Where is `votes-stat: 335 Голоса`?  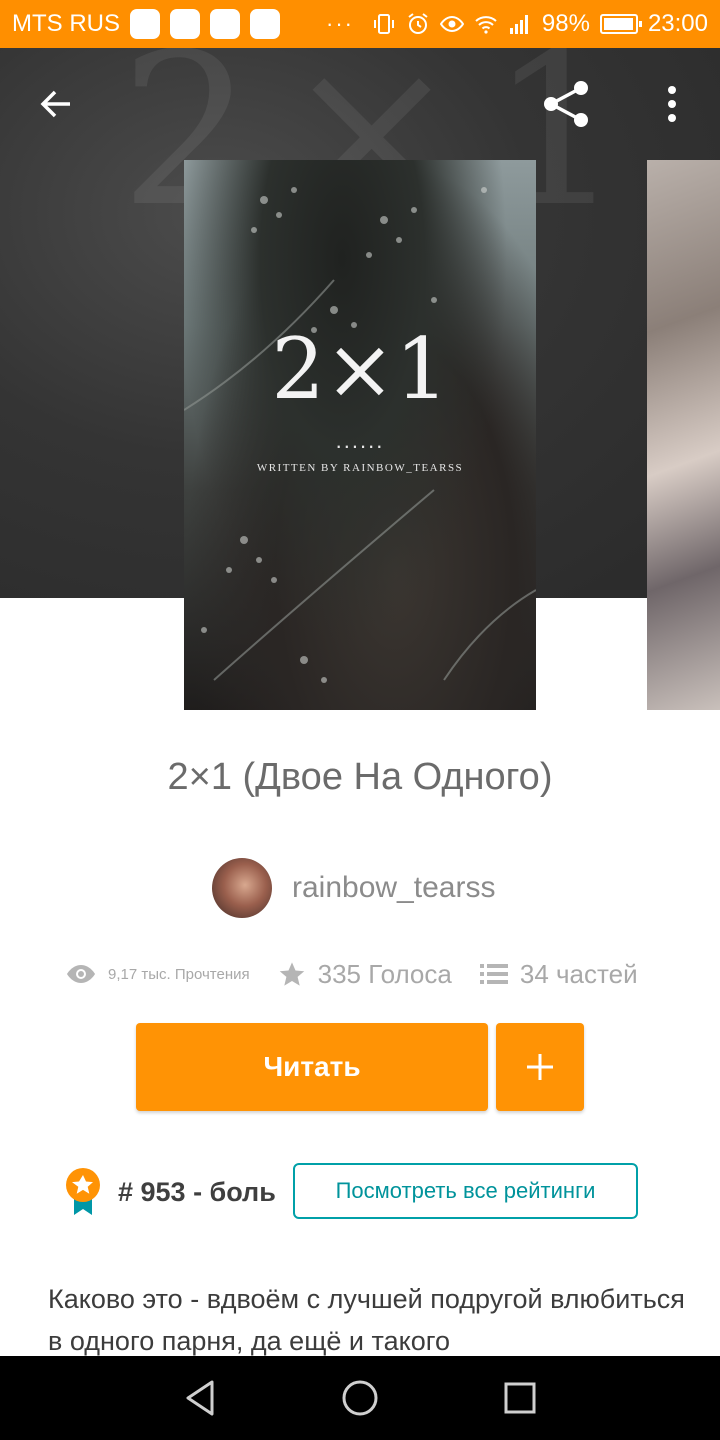
votes-stat: 335 Голоса is located at coordinates (365, 974).